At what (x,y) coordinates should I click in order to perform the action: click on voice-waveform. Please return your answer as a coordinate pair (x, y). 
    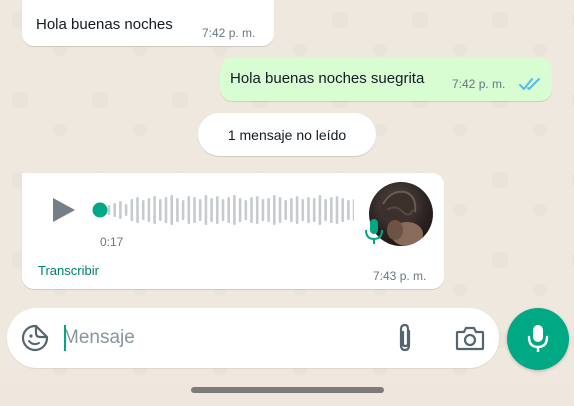
    Looking at the image, I should click on (223, 210).